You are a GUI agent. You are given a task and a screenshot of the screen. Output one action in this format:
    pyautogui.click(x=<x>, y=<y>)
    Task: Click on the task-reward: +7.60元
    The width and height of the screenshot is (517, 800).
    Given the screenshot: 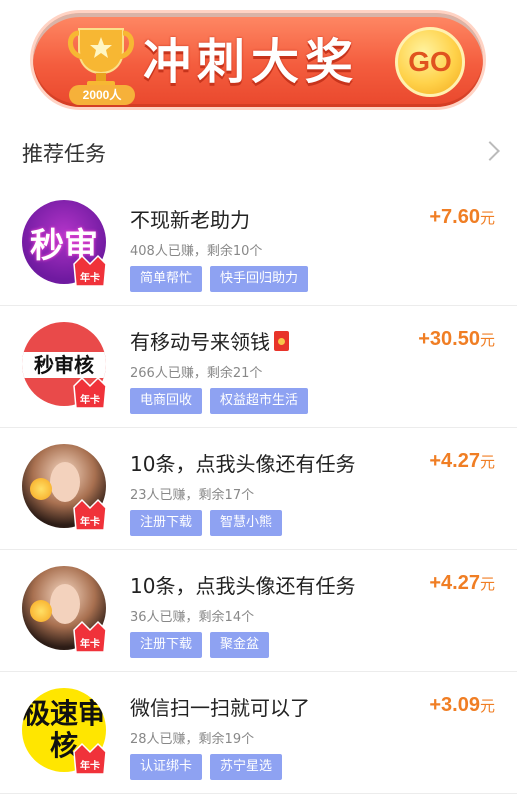 What is the action you would take?
    pyautogui.click(x=462, y=217)
    